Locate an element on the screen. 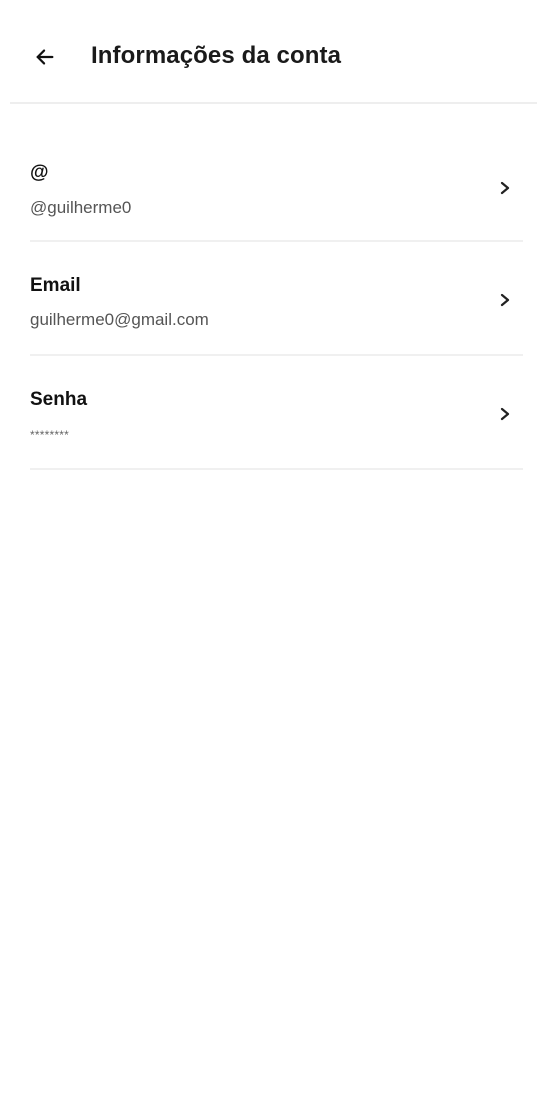 The width and height of the screenshot is (537, 1115). password-label: Senha is located at coordinates (59, 399).